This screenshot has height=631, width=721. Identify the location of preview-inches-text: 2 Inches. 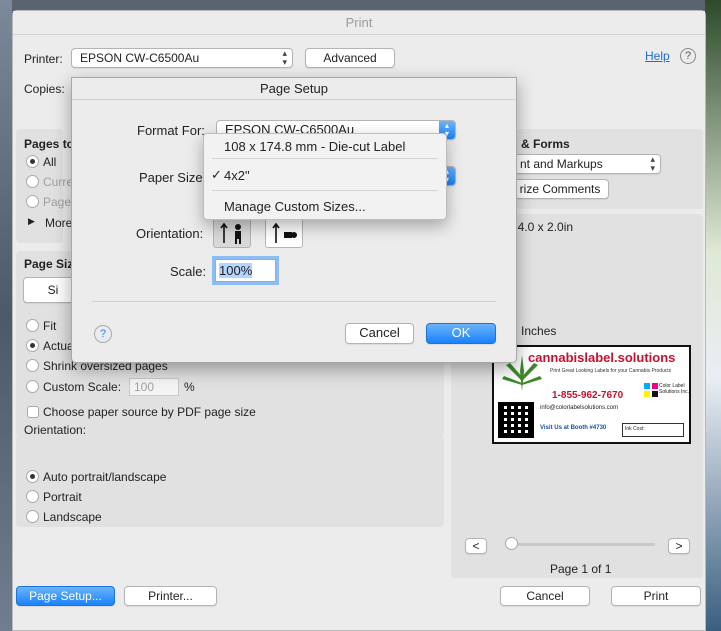
(534, 331).